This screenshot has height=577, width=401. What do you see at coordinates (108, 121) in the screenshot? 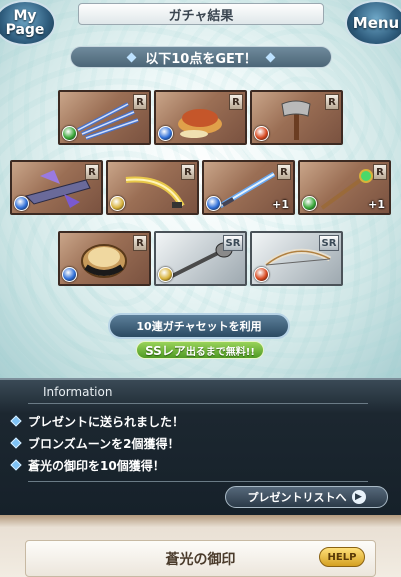
I see `claw-weapon-art` at bounding box center [108, 121].